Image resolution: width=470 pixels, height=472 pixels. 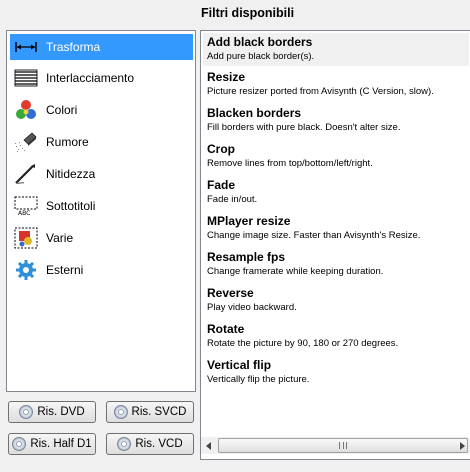 I want to click on category-item-rumore: Rumore, so click(x=101, y=142).